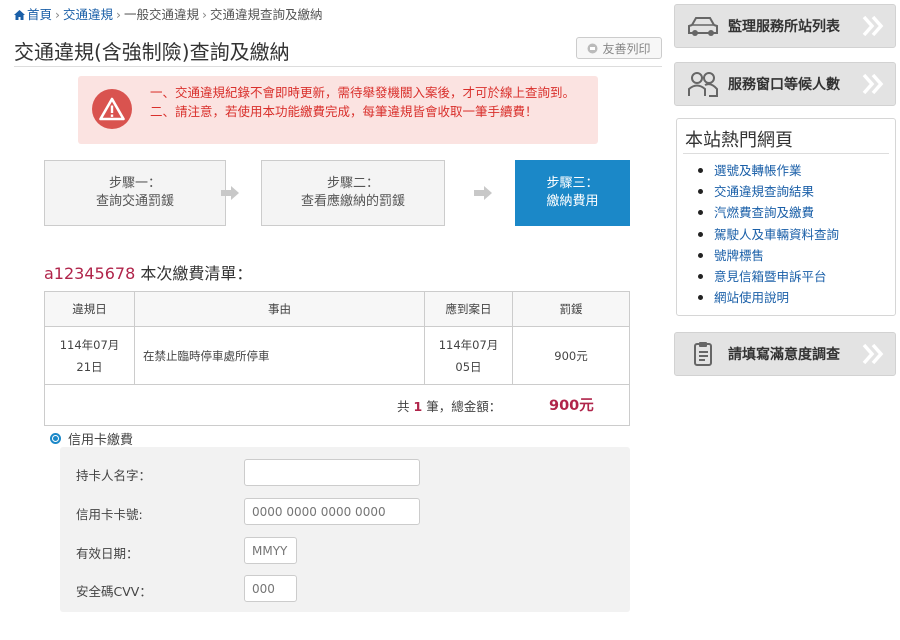  I want to click on waiting-count-label: 服務窗口等候人數, so click(784, 85).